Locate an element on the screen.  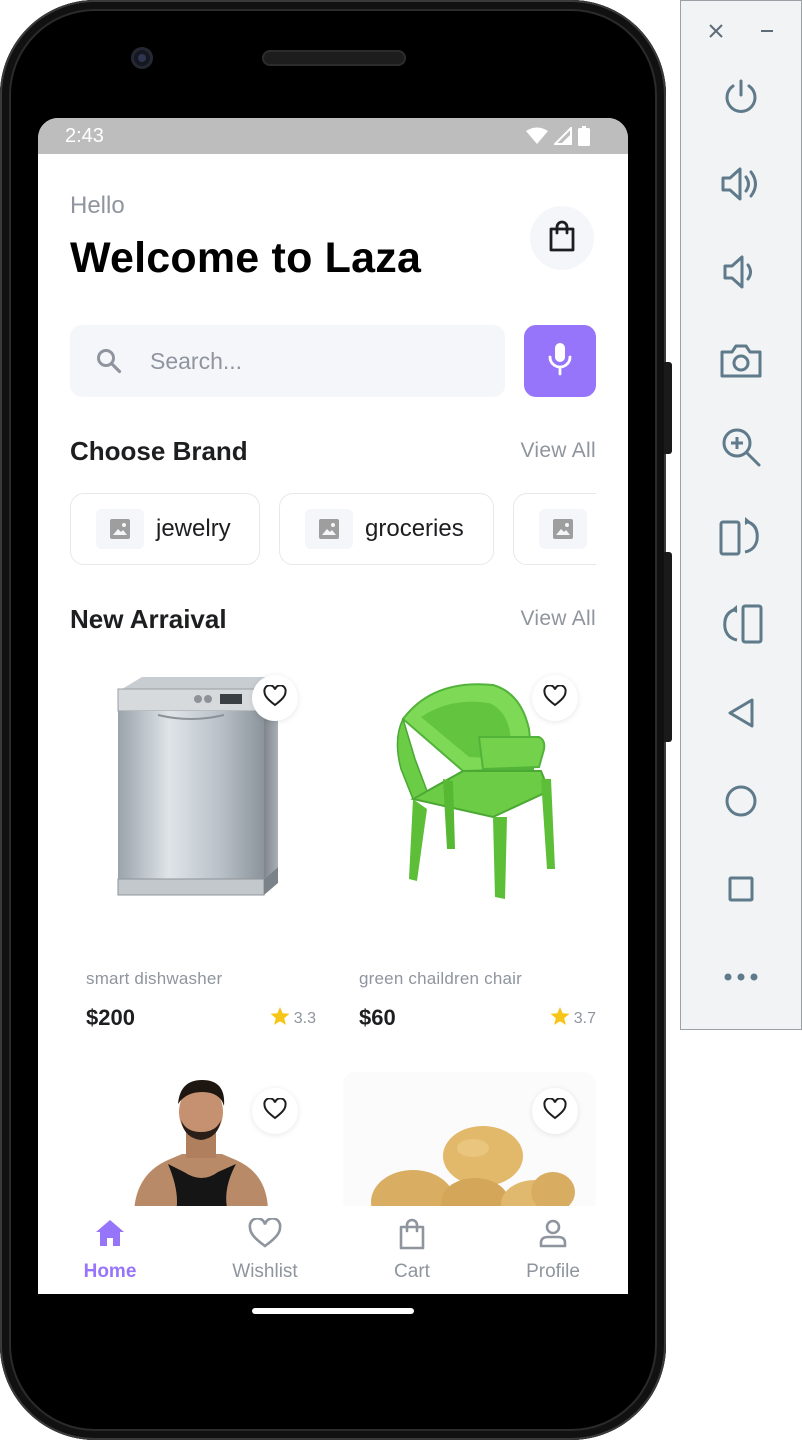
brand-list: jewelry groceries is located at coordinates (333, 529).